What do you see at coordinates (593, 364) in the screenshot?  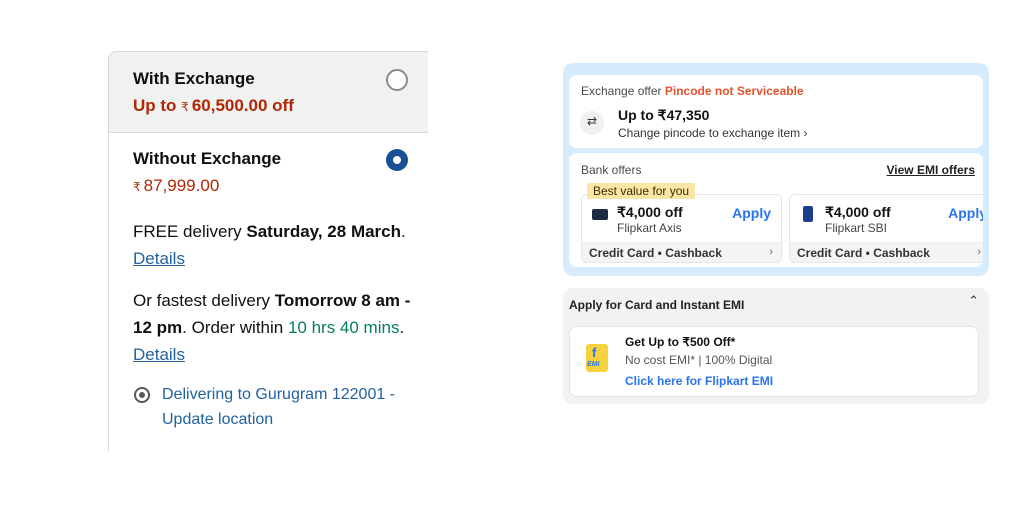 I see `logo-sub: EMI` at bounding box center [593, 364].